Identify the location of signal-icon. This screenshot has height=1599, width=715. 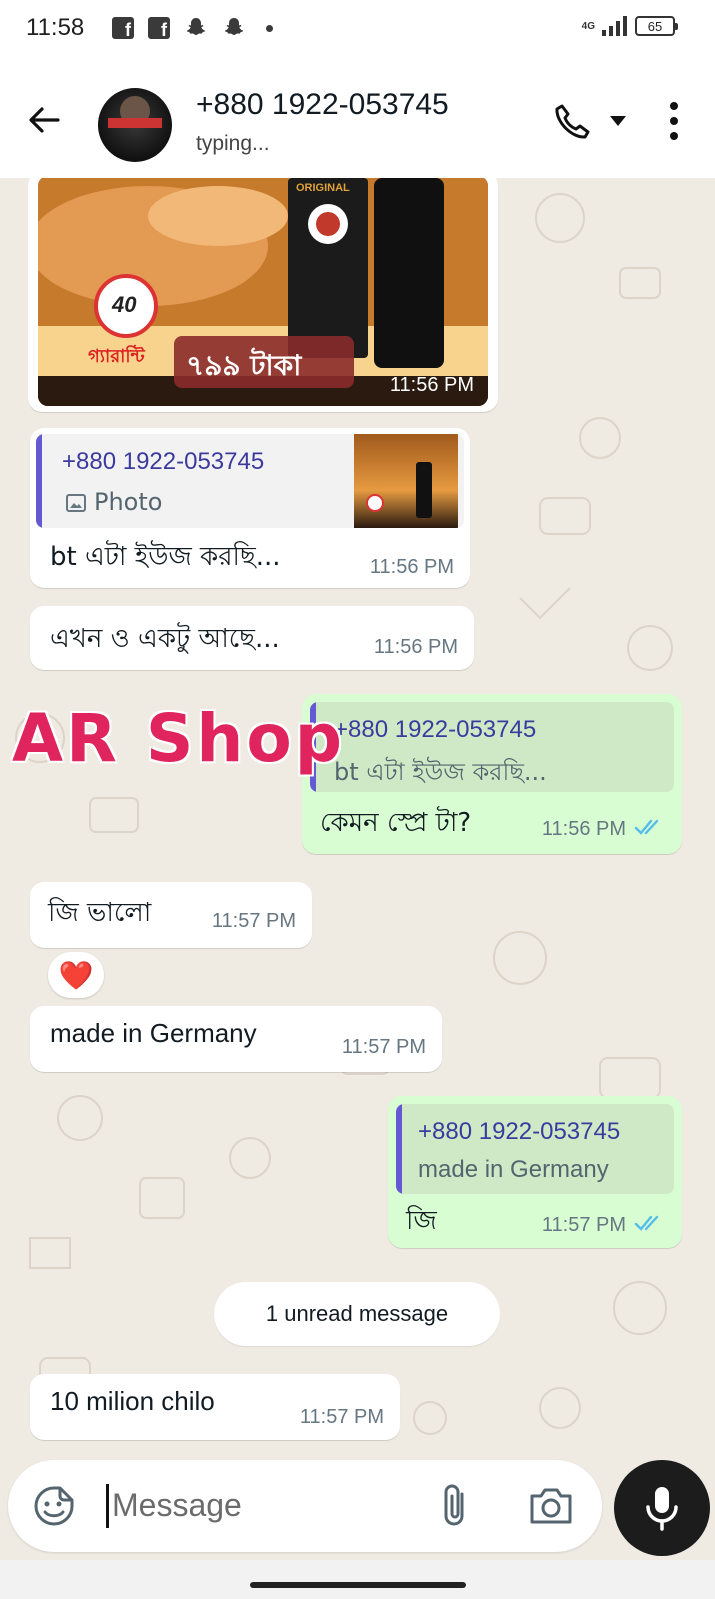
(614, 26).